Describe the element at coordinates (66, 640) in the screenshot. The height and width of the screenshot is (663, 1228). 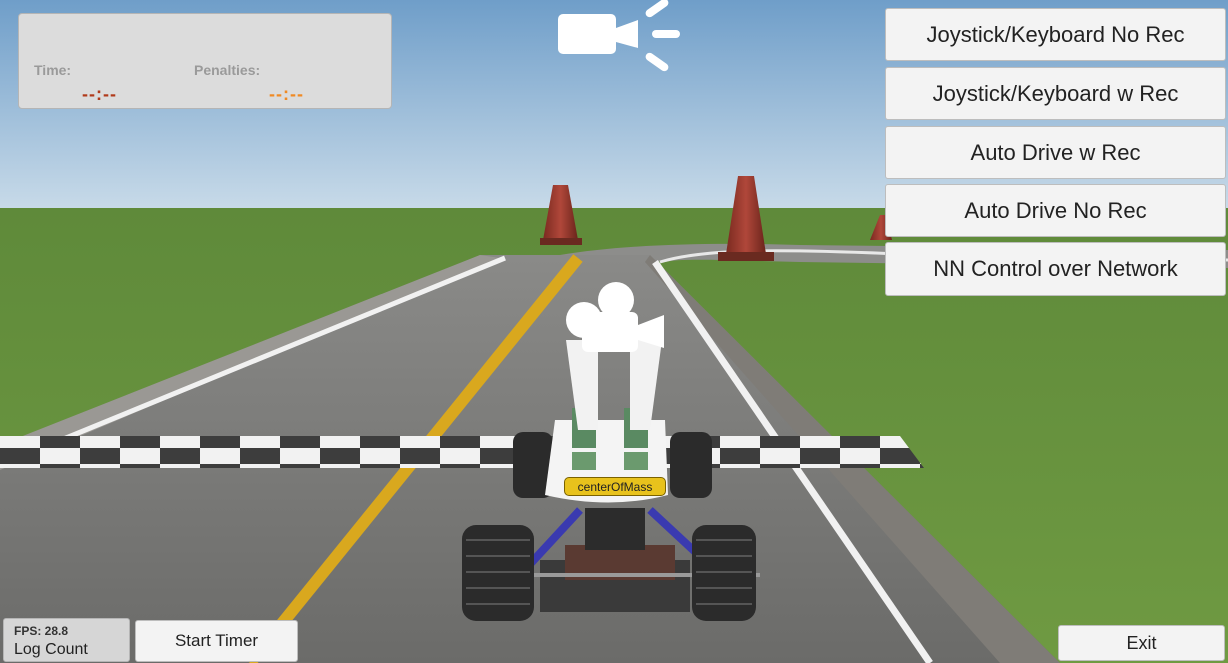
I see `stats-panel: FPS: 28.8 Log Count` at that location.